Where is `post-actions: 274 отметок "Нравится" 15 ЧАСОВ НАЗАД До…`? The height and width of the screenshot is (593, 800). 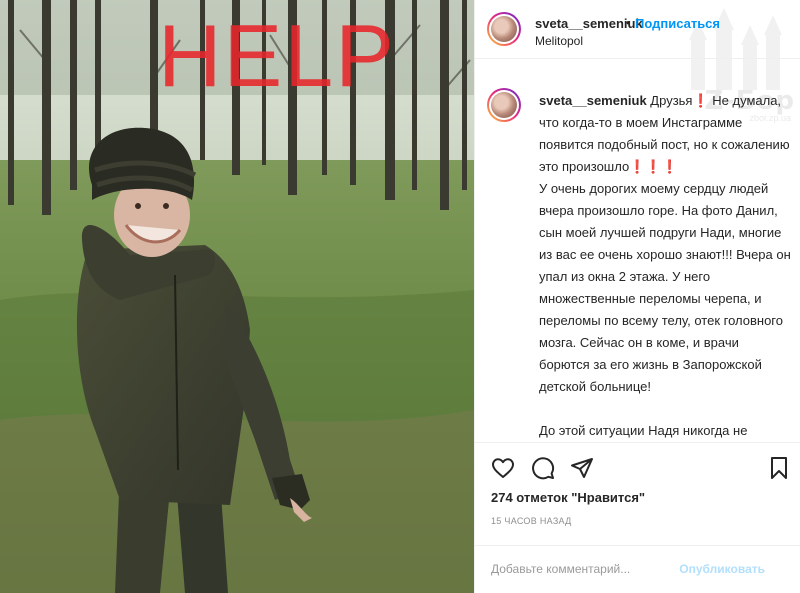
post-actions: 274 отметок "Нравится" 15 ЧАСОВ НАЗАД До… is located at coordinates (637, 517).